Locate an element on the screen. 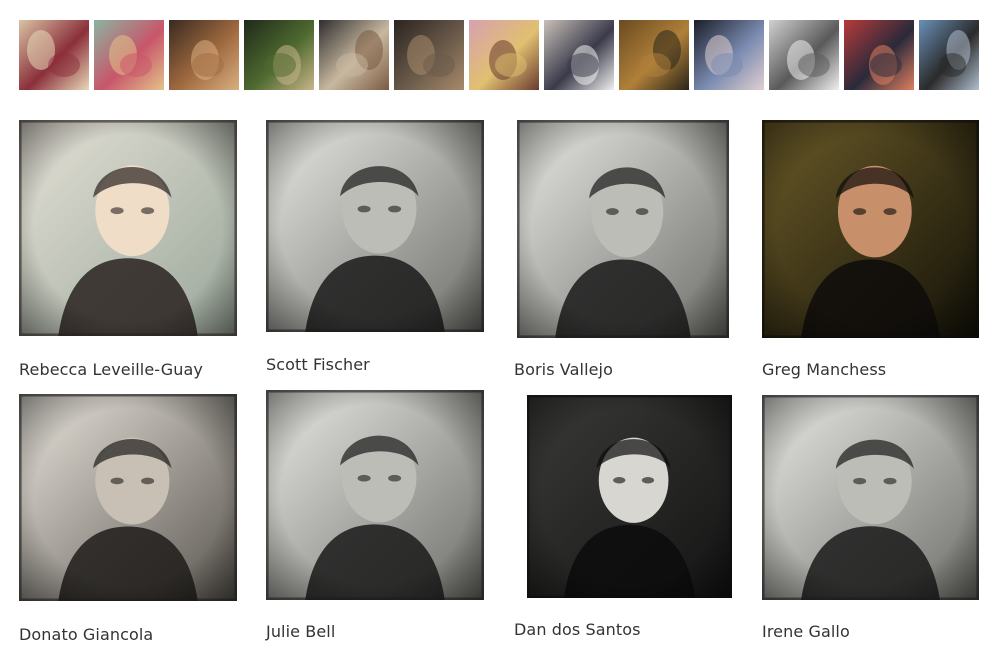 The height and width of the screenshot is (658, 997). artist-card-irene-gallo: Irene Gallo is located at coordinates (872, 522).